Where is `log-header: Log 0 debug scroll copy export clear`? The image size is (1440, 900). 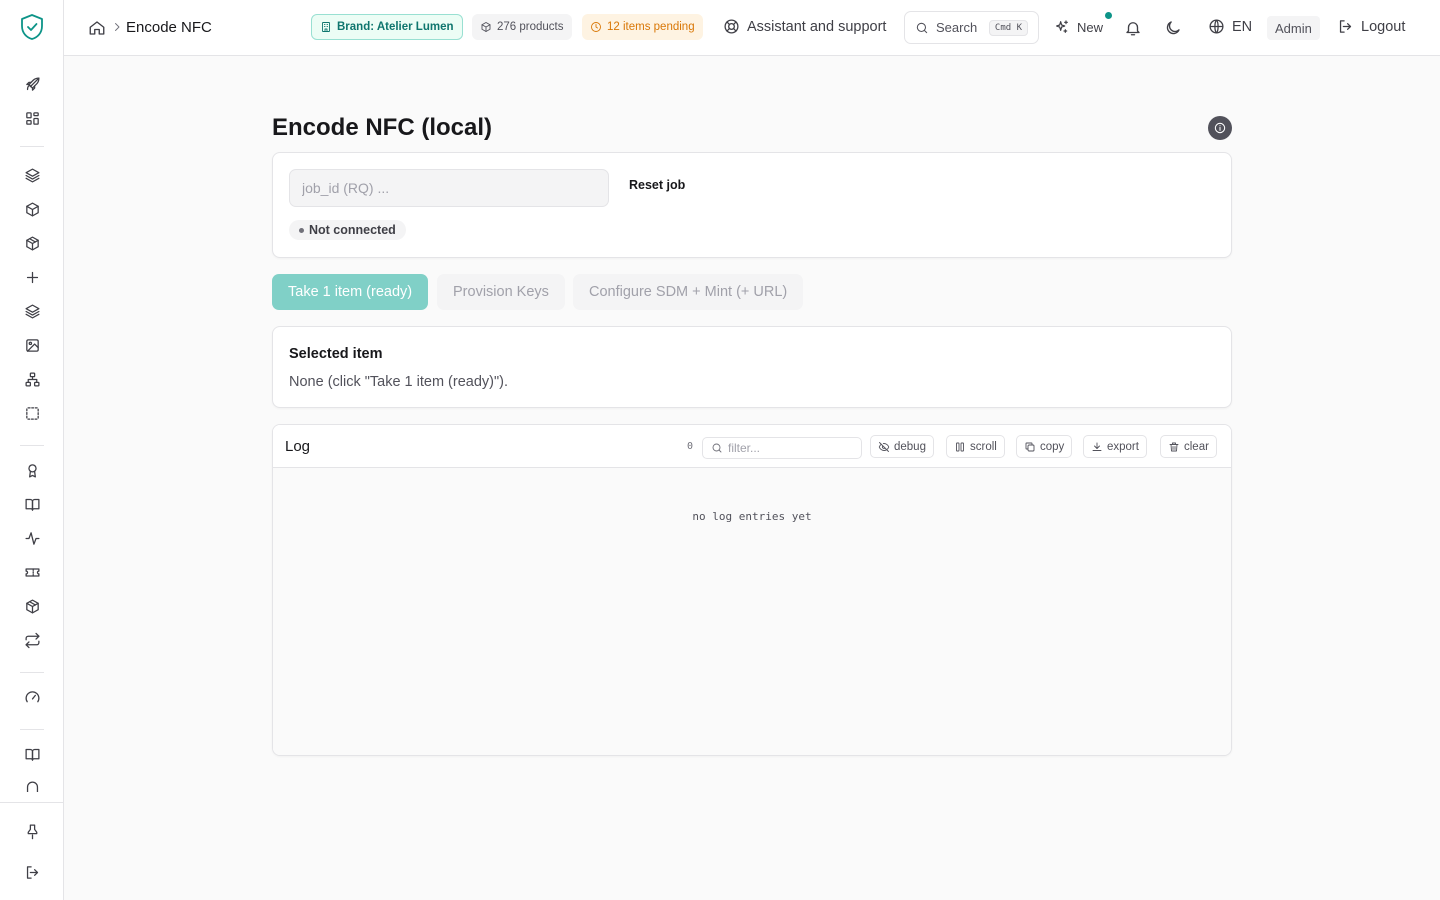
log-header: Log 0 debug scroll copy export clear is located at coordinates (752, 446).